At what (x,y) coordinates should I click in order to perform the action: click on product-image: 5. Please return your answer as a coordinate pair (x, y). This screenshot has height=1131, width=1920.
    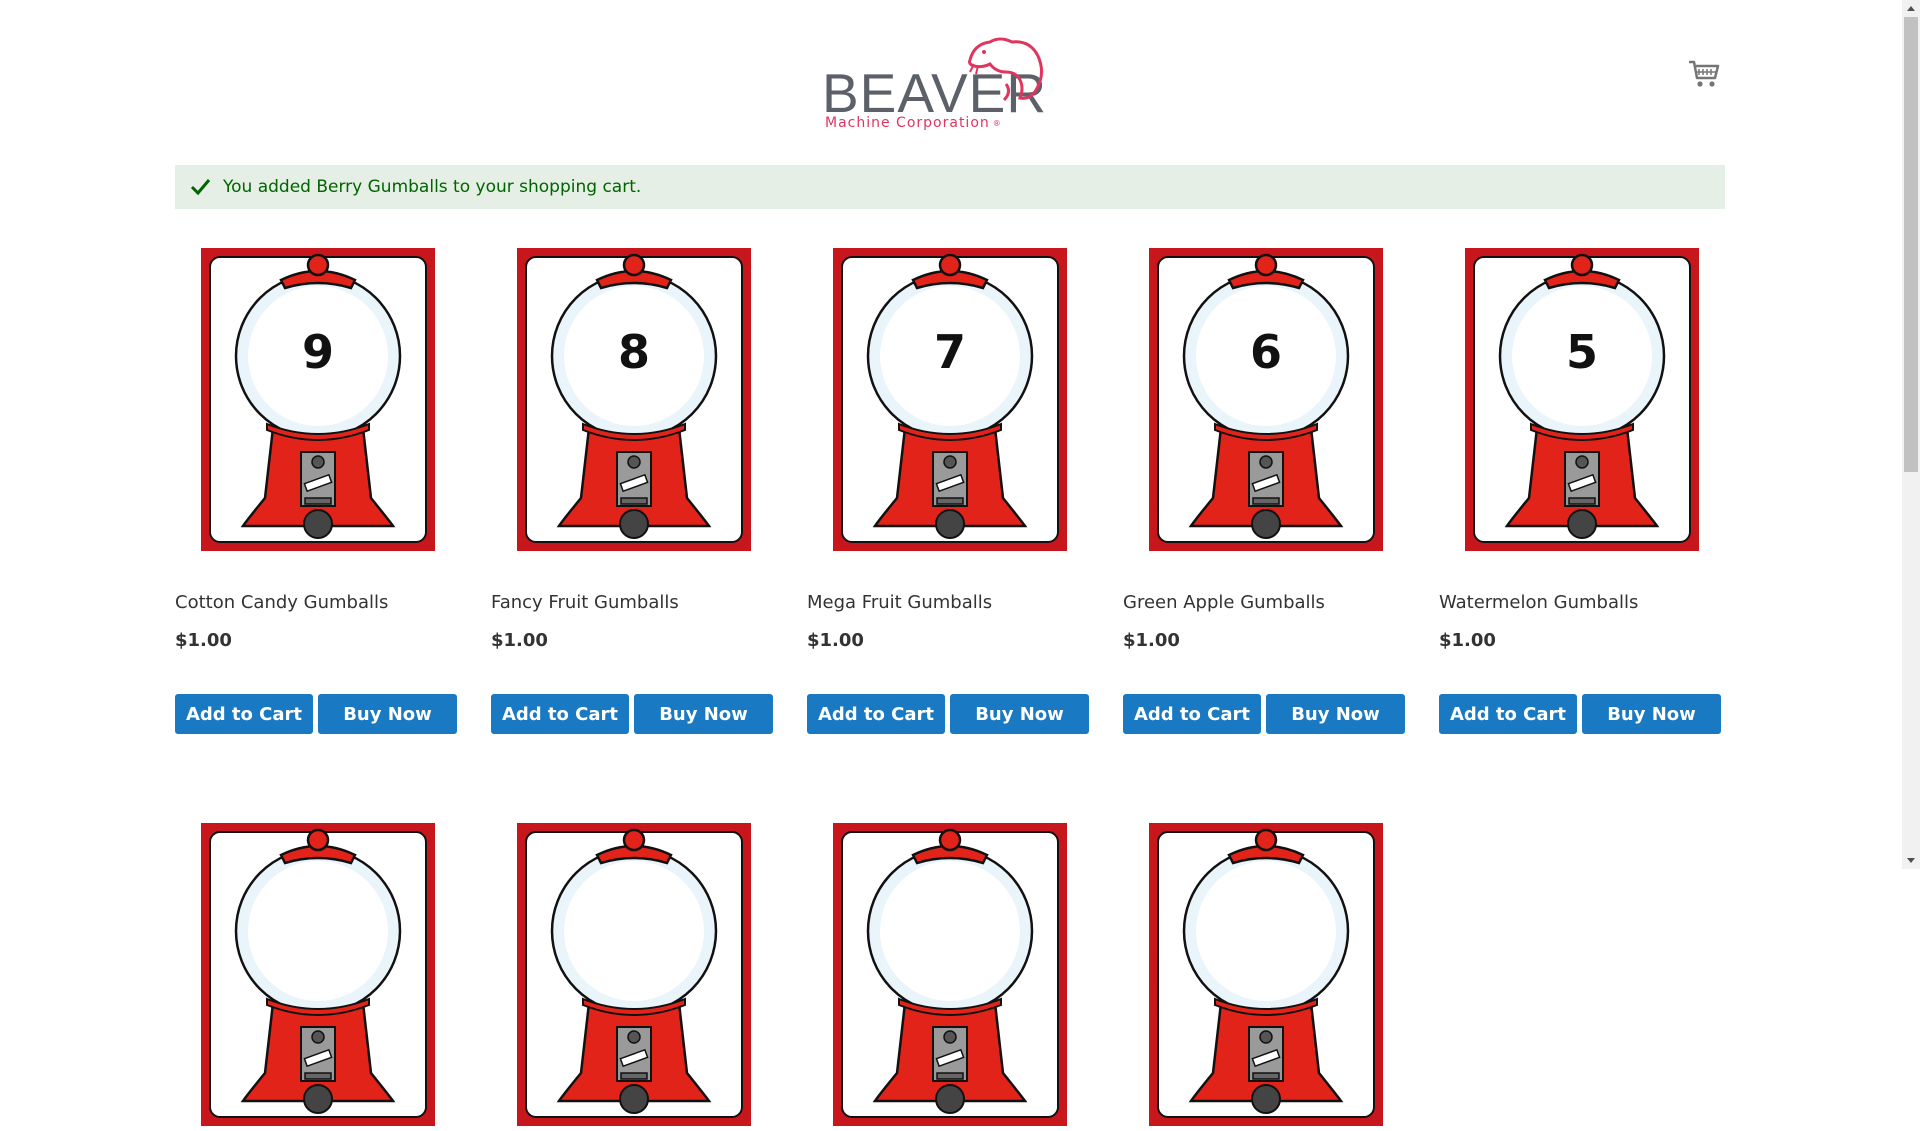
    Looking at the image, I should click on (1582, 399).